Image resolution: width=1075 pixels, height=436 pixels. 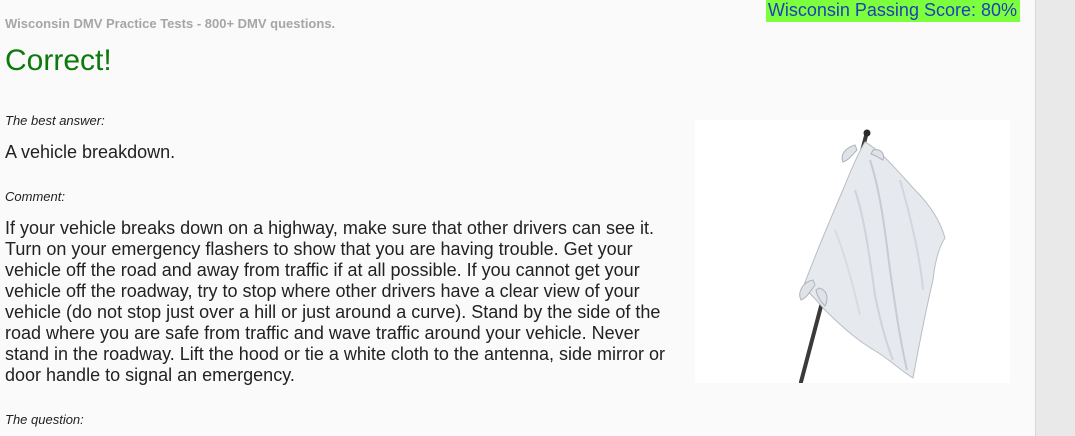 I want to click on best-answer-label: The best answer:, so click(x=55, y=120).